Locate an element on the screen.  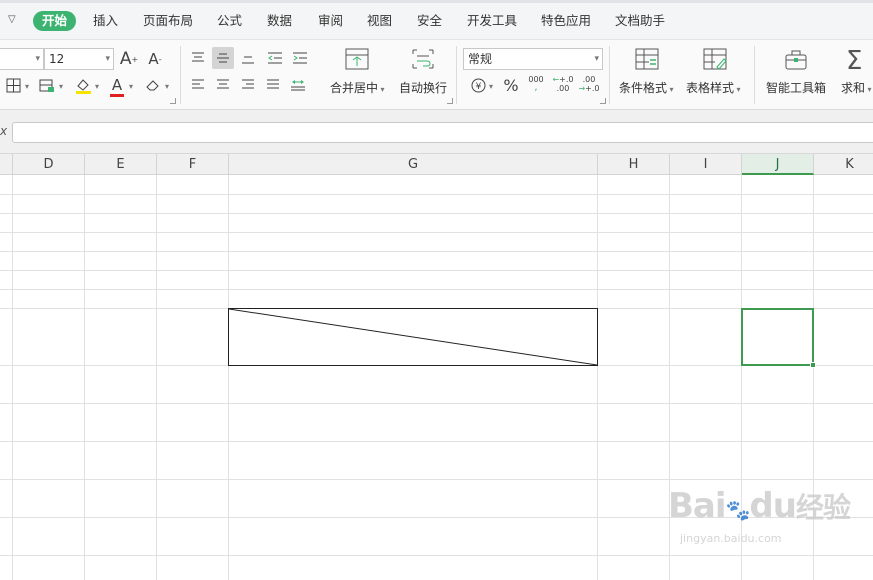
menu-tab-page-layout: 页面布局 is located at coordinates (168, 21).